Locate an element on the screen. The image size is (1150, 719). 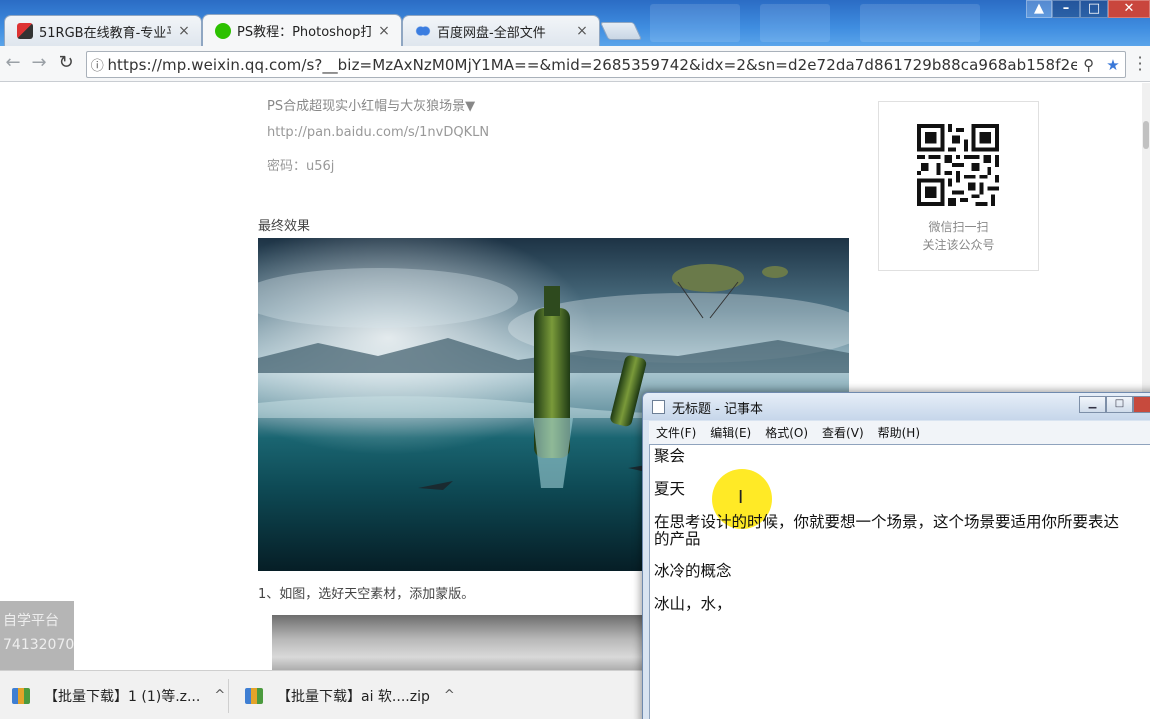
final-effect-label: 最终效果 is located at coordinates (284, 226).